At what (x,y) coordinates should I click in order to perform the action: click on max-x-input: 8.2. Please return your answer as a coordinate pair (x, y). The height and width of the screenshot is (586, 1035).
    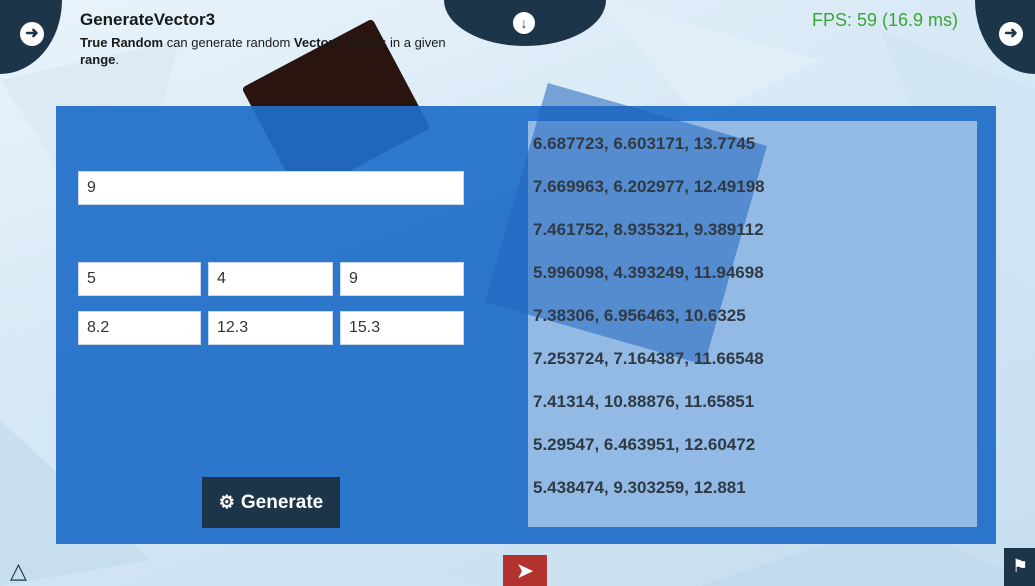
    Looking at the image, I should click on (139, 328).